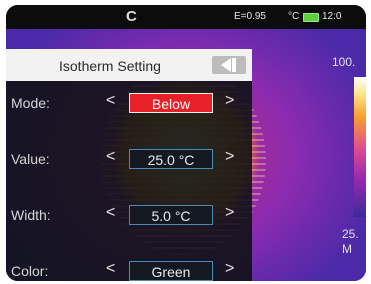  I want to click on mode-row: Mode: < Below >, so click(129, 104).